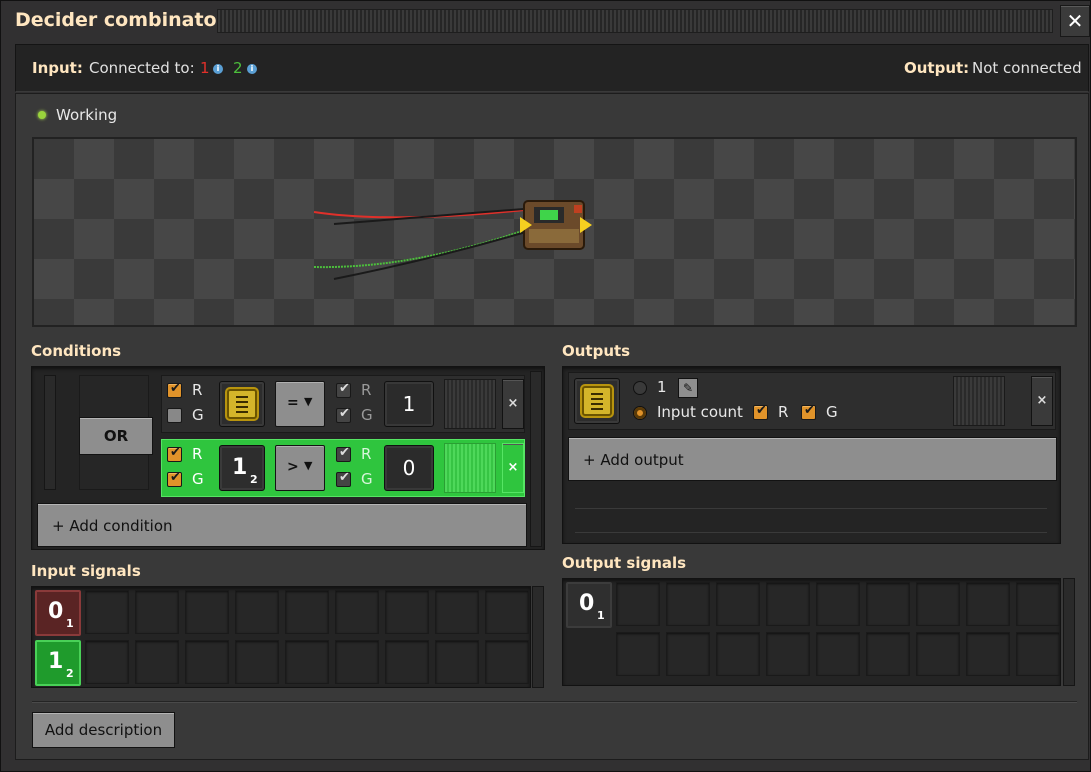  Describe the element at coordinates (409, 404) in the screenshot. I see `constant-value-input: 1` at that location.